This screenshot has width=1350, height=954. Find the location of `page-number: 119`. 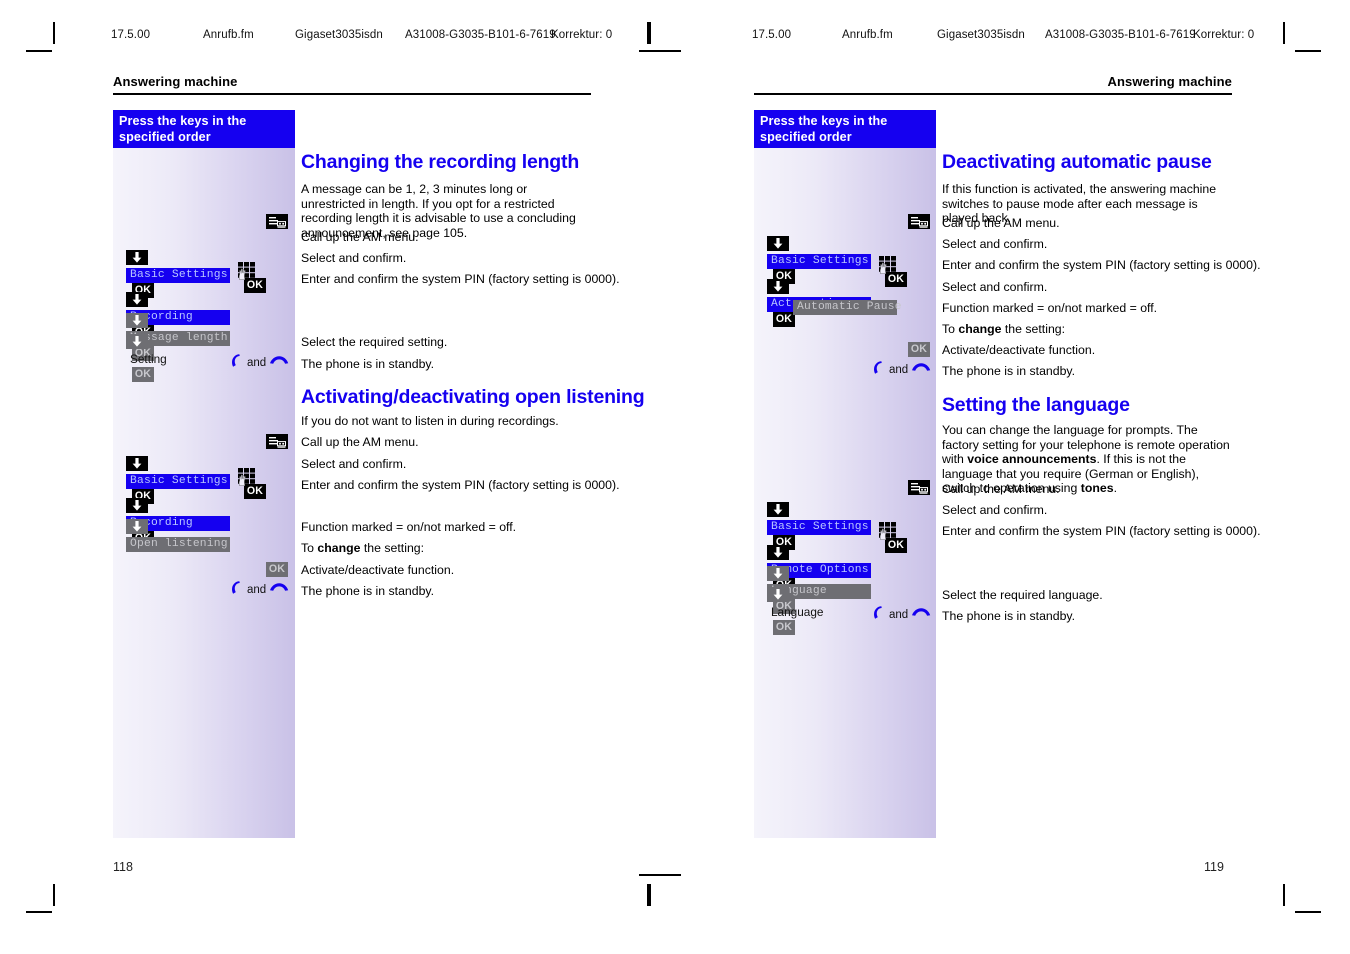

page-number: 119 is located at coordinates (1214, 867).